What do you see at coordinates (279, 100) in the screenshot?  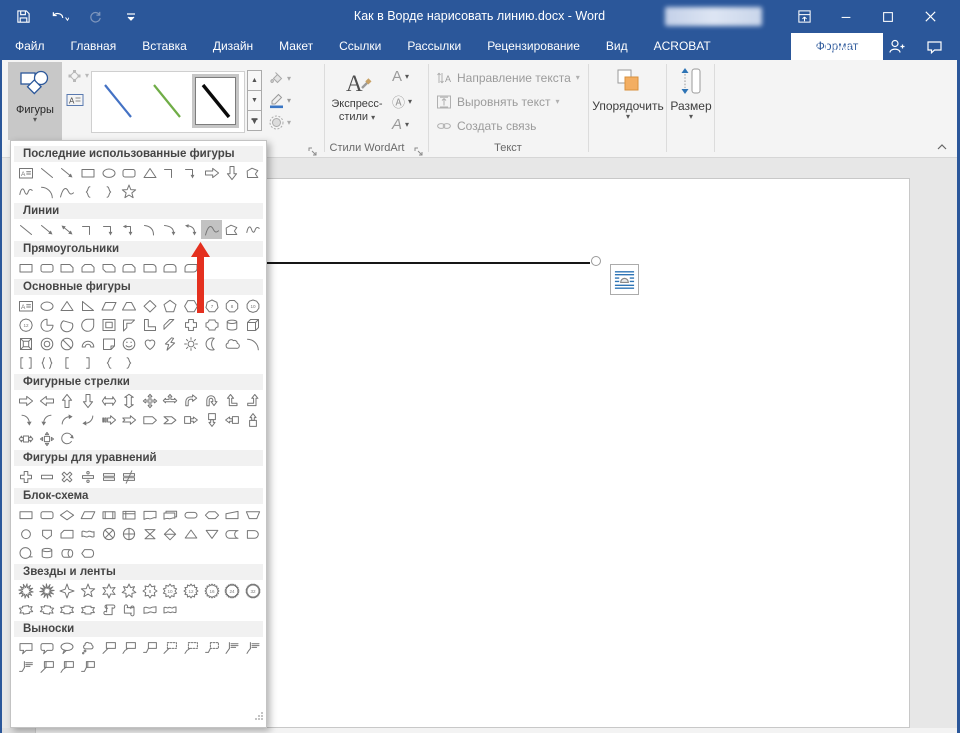 I see `shape-outline-button: ▾` at bounding box center [279, 100].